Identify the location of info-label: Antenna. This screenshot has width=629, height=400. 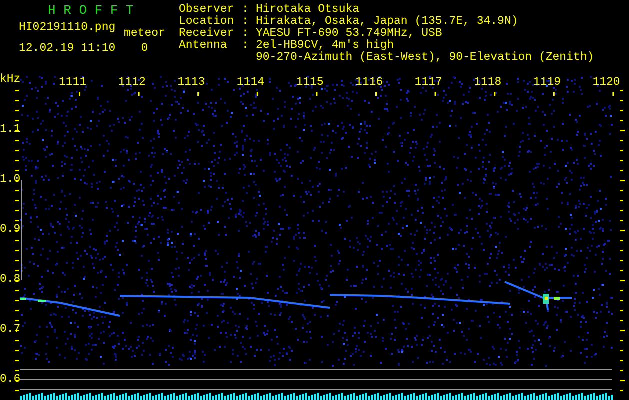
(203, 45).